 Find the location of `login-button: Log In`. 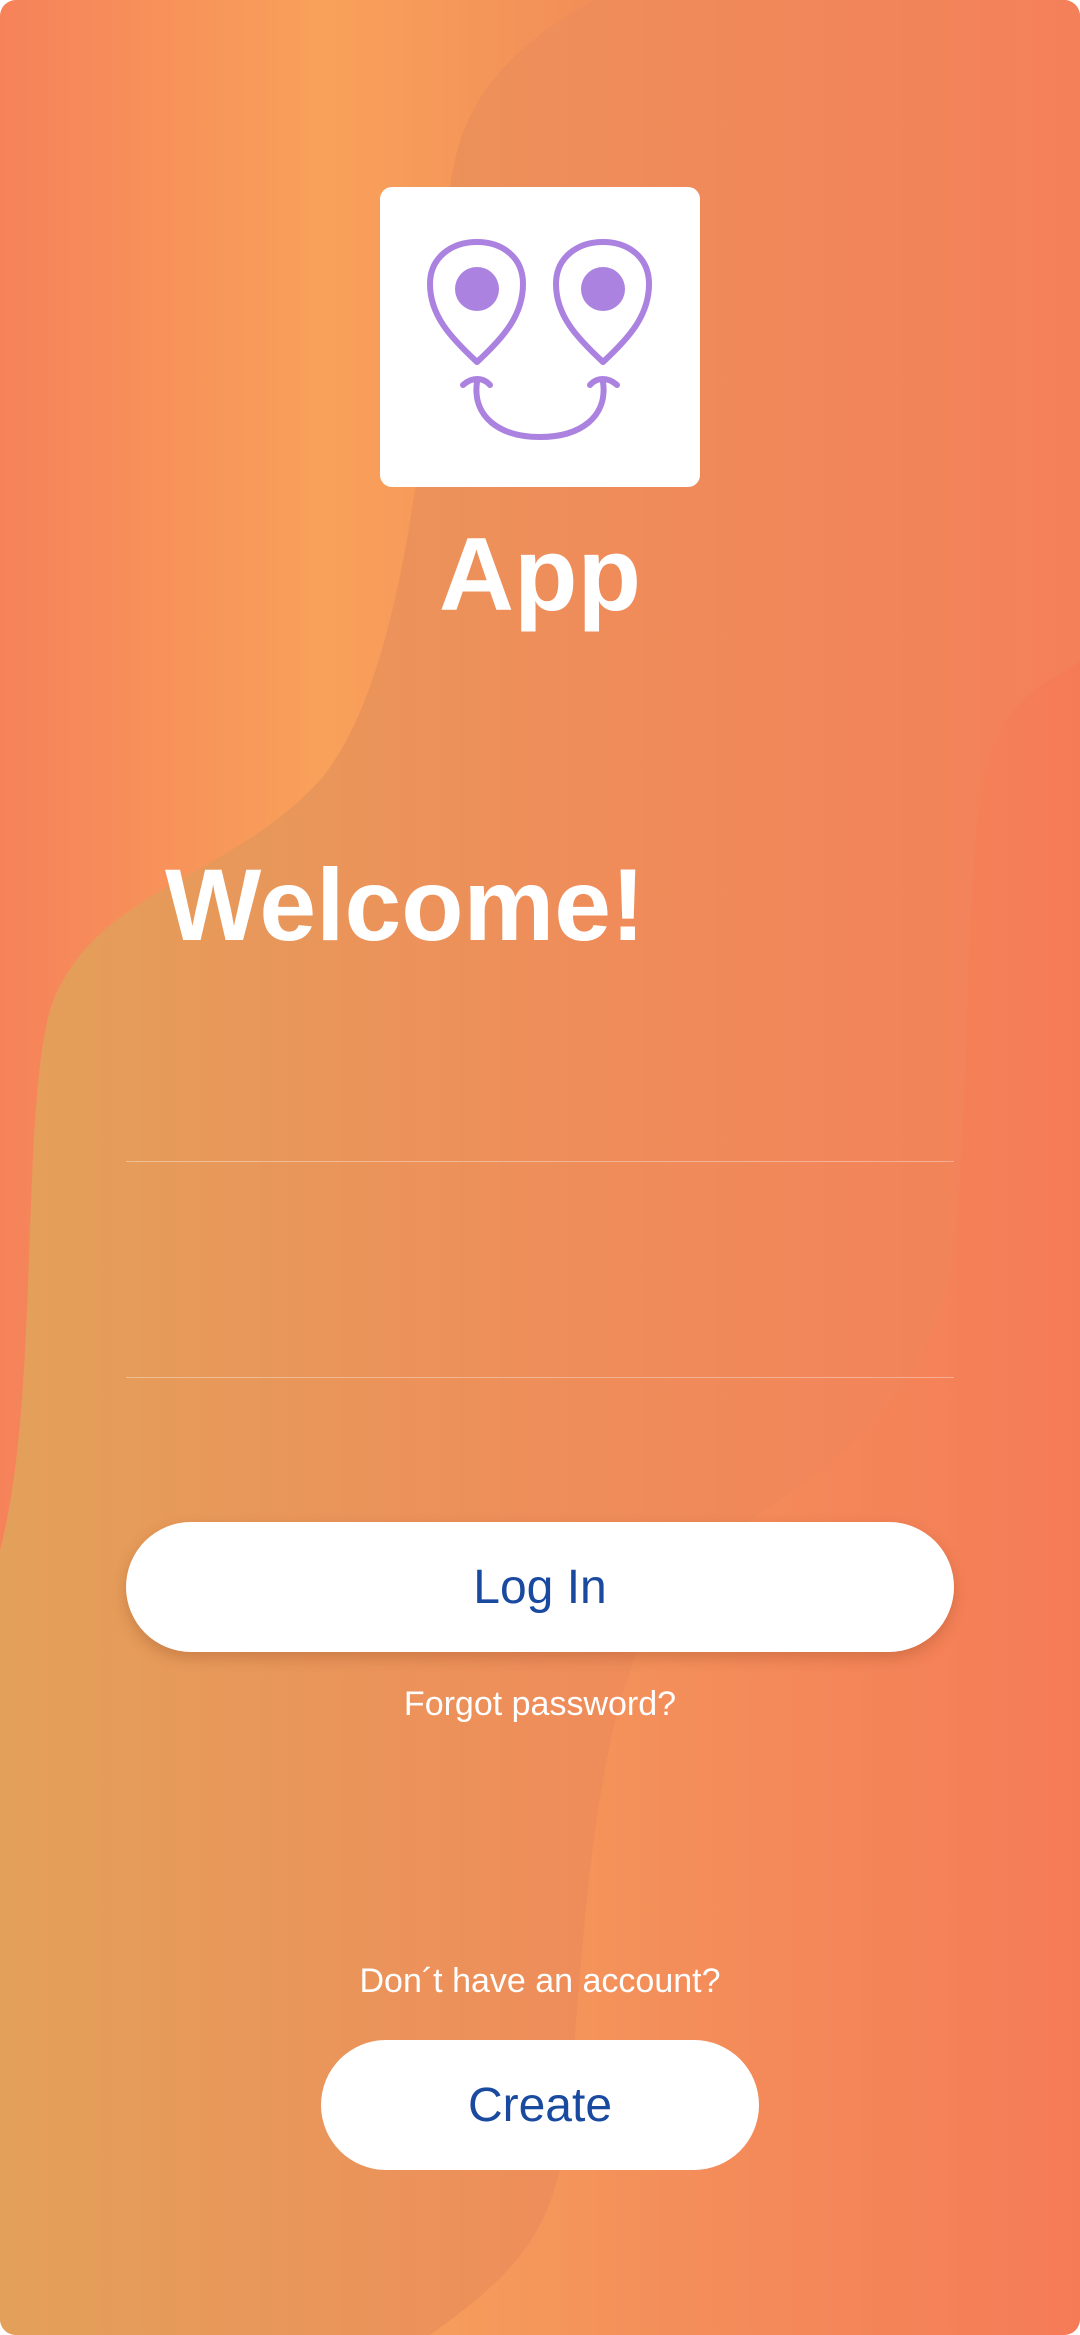

login-button: Log In is located at coordinates (540, 1587).